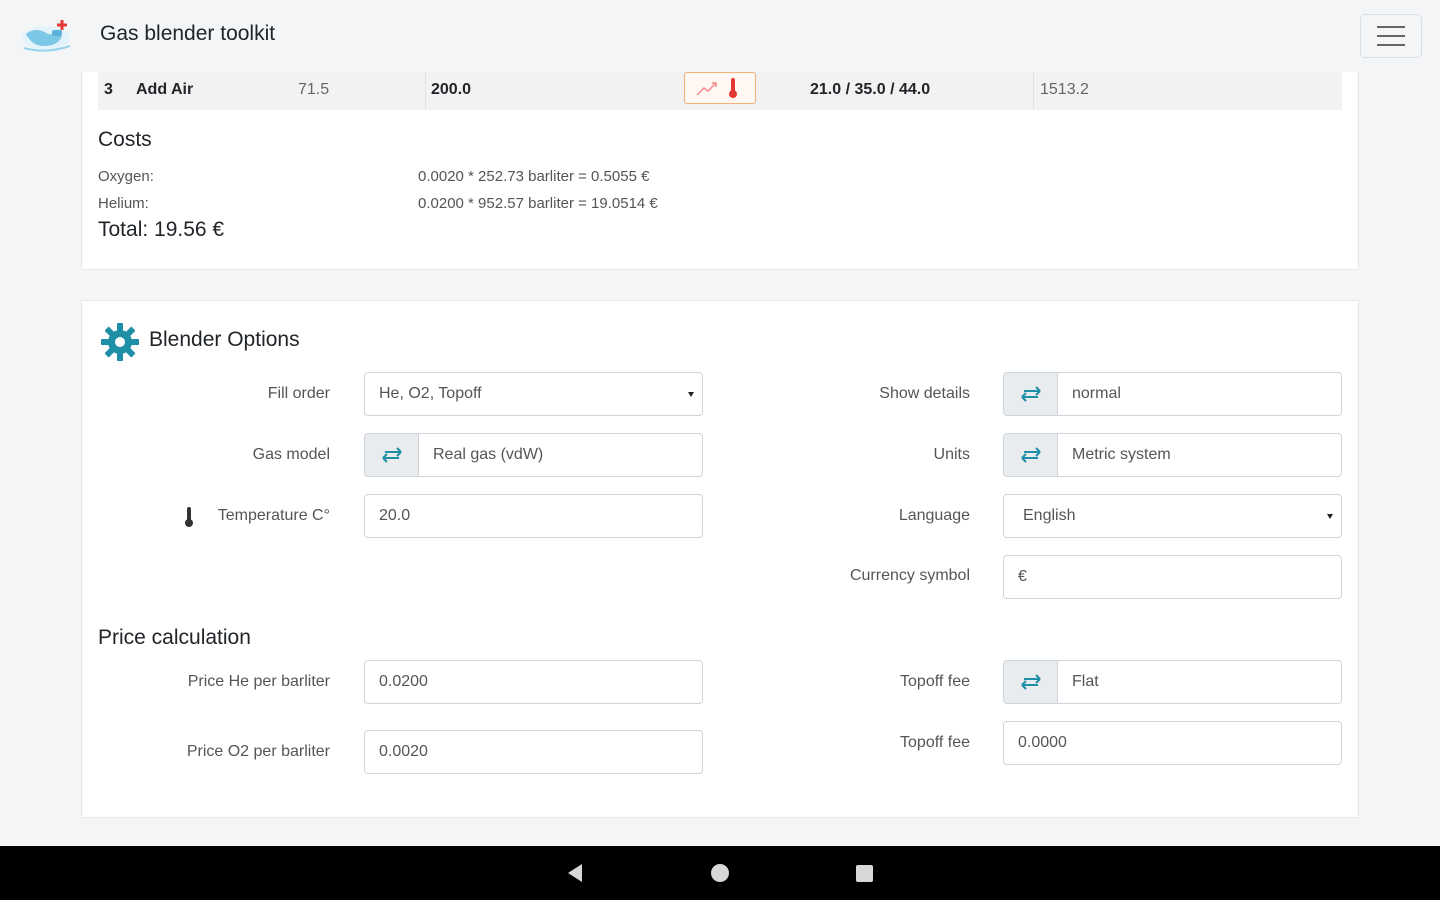 Image resolution: width=1440 pixels, height=900 pixels. Describe the element at coordinates (46, 36) in the screenshot. I see `app-logo-icon` at that location.